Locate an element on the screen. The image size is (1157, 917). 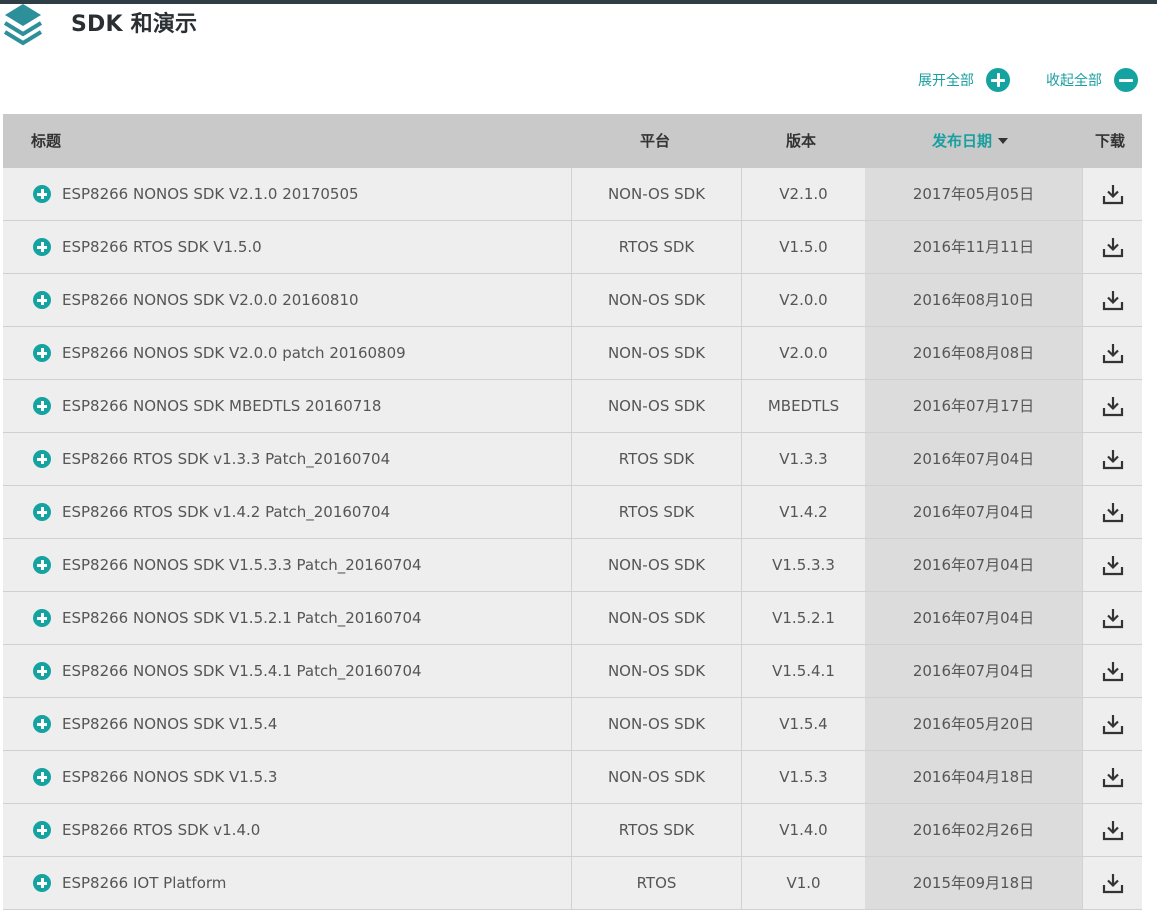
cell-title: ESP8266 RTOS SDK v1.4.2 Patch_20160704 is located at coordinates (287, 512).